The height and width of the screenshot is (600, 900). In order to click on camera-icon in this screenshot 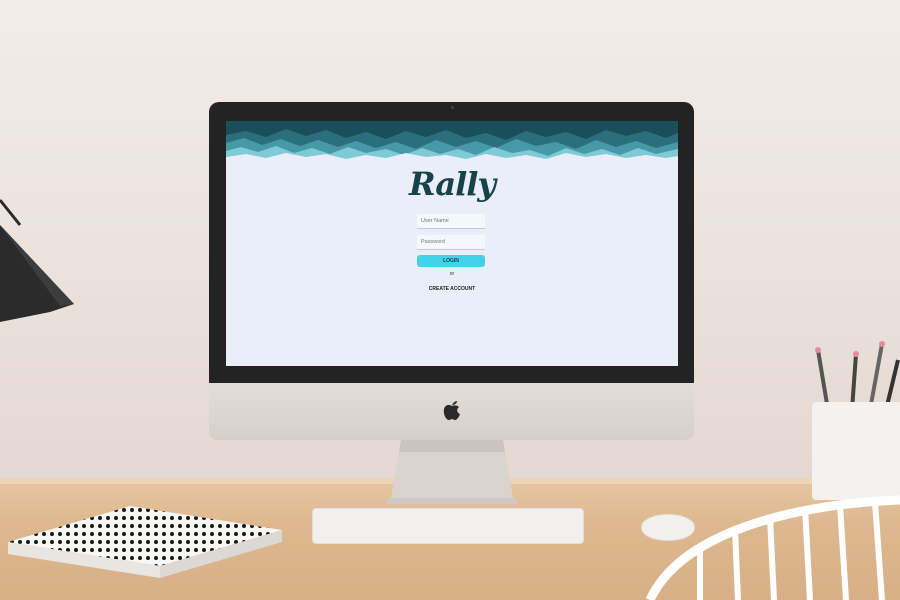, I will do `click(452, 107)`.